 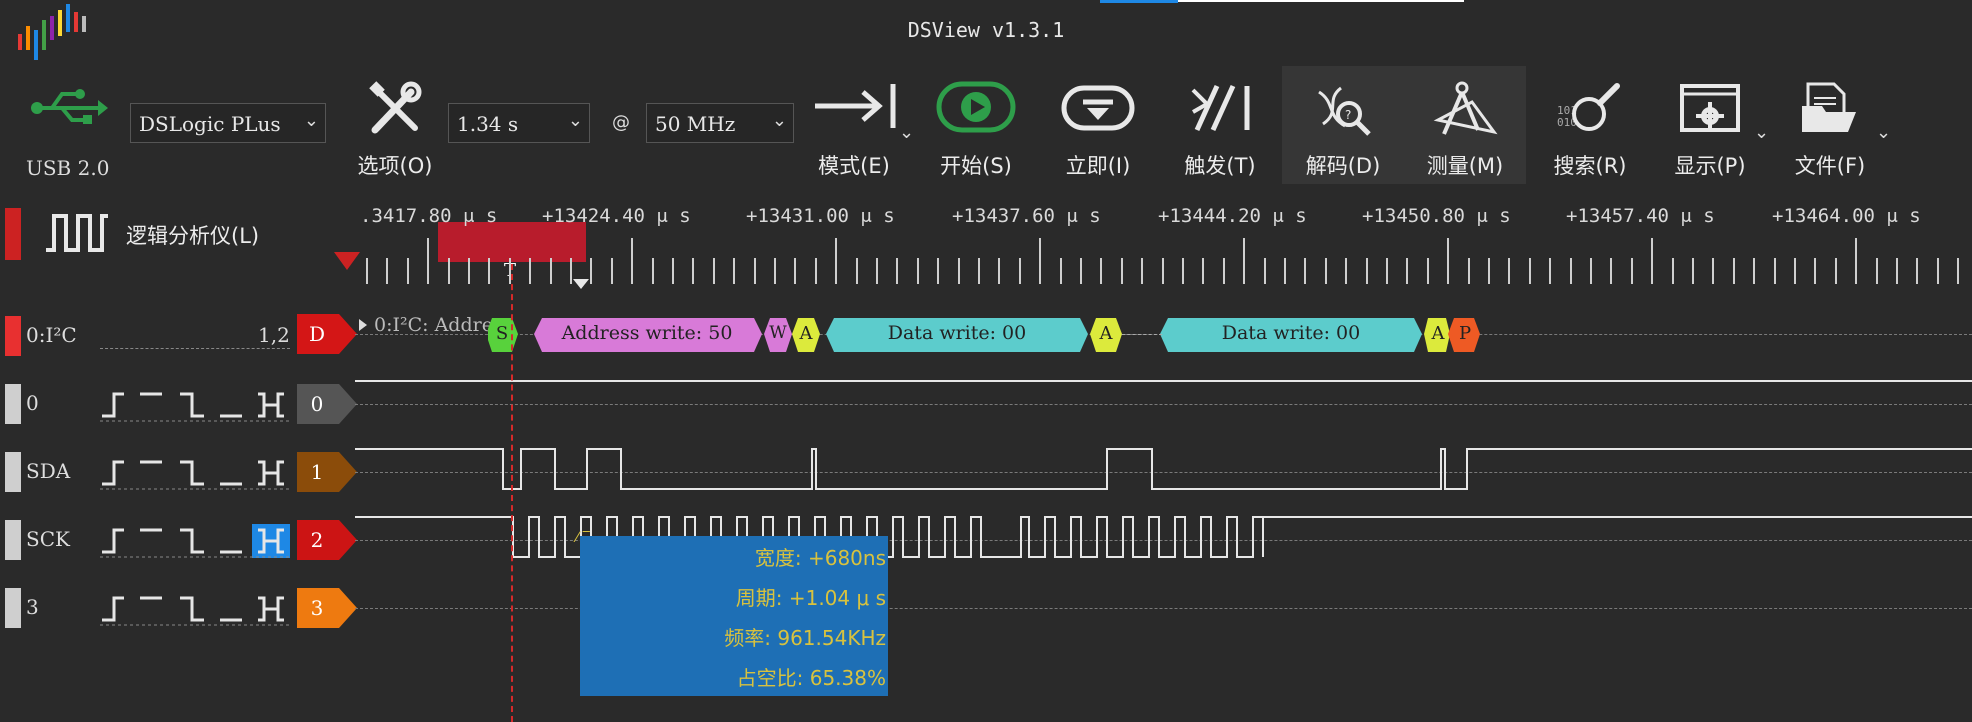 I want to click on channel-tag: 1, so click(x=327, y=472).